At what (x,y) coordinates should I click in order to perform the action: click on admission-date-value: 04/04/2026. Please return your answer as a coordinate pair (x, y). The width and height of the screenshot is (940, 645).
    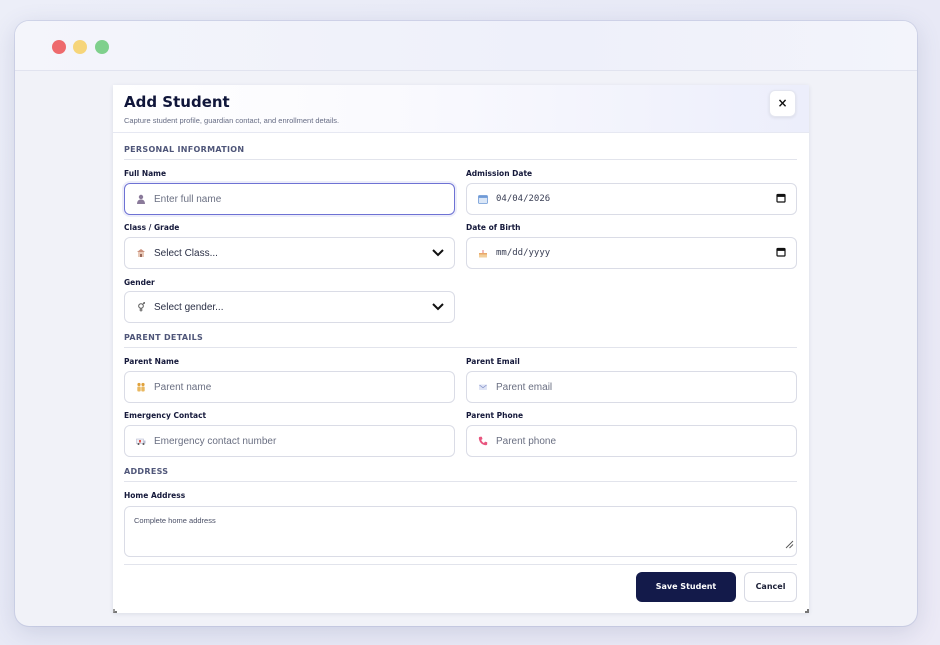
    Looking at the image, I should click on (523, 199).